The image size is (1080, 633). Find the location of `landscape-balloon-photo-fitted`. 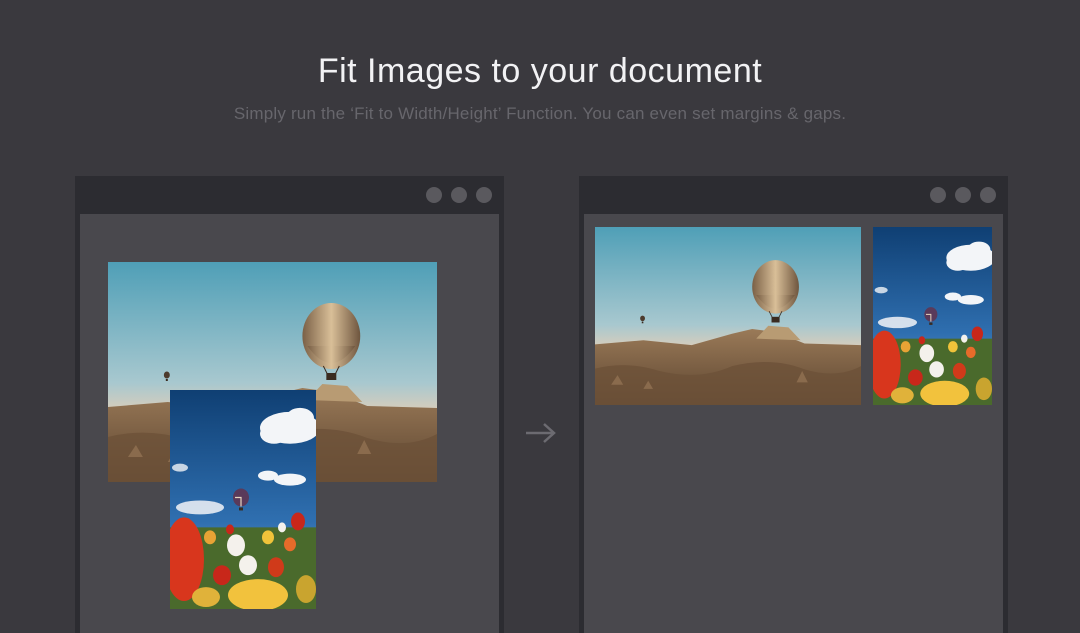

landscape-balloon-photo-fitted is located at coordinates (728, 316).